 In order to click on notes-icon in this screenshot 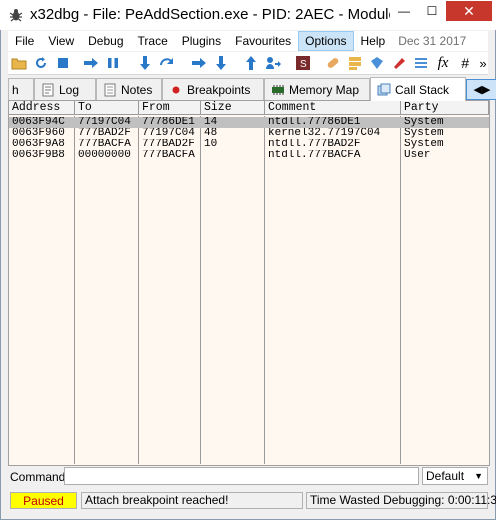, I will do `click(110, 90)`.